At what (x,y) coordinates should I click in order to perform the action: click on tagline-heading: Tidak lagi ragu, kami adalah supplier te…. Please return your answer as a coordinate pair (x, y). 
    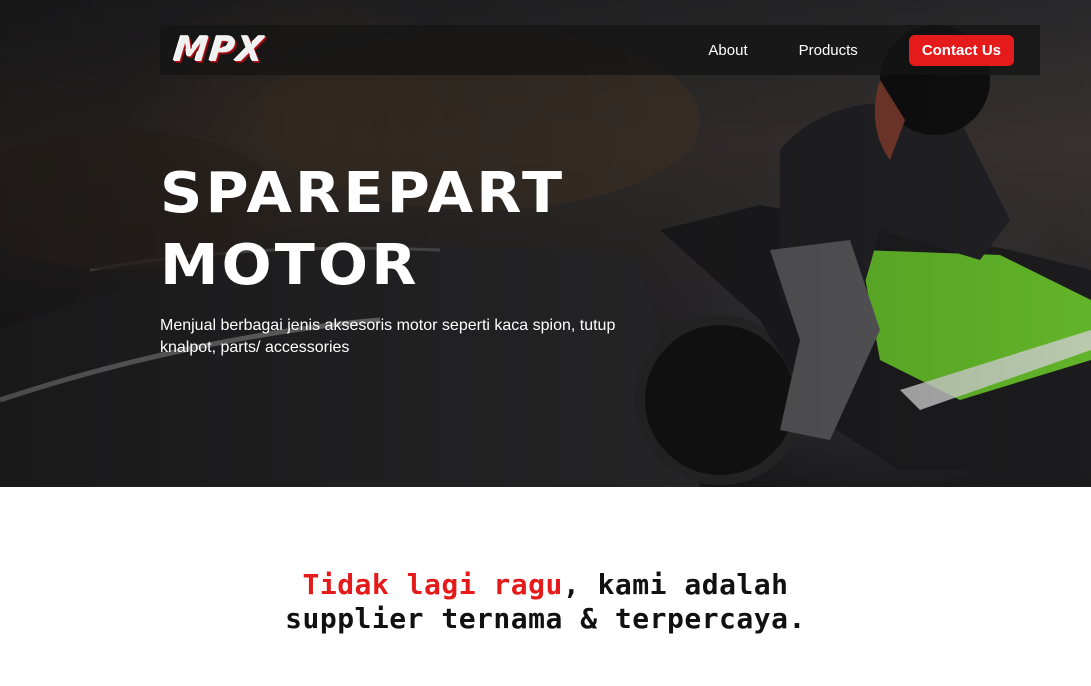
    Looking at the image, I should click on (545, 602).